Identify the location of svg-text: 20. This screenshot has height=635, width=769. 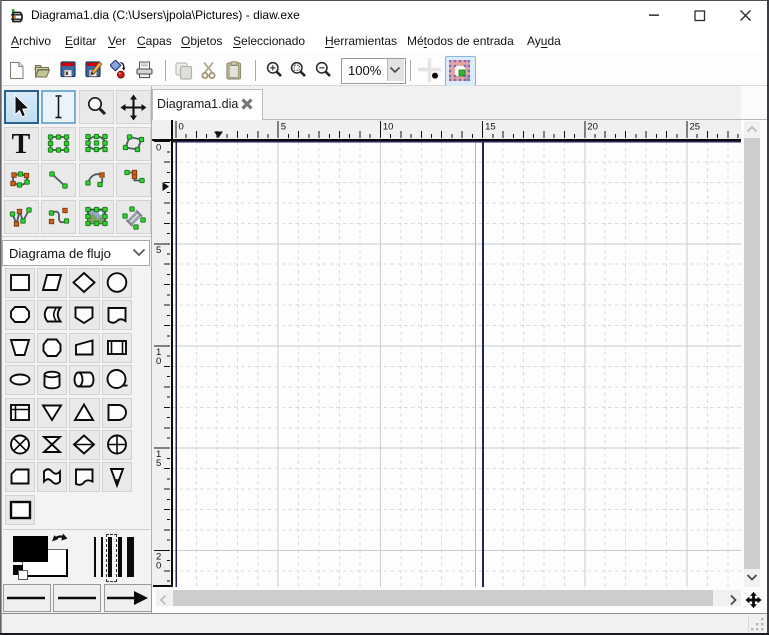
(592, 127).